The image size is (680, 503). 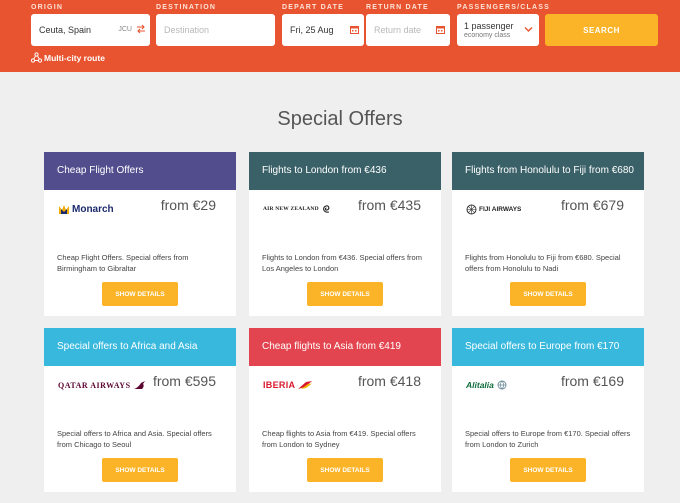 What do you see at coordinates (141, 29) in the screenshot?
I see `swap-icon` at bounding box center [141, 29].